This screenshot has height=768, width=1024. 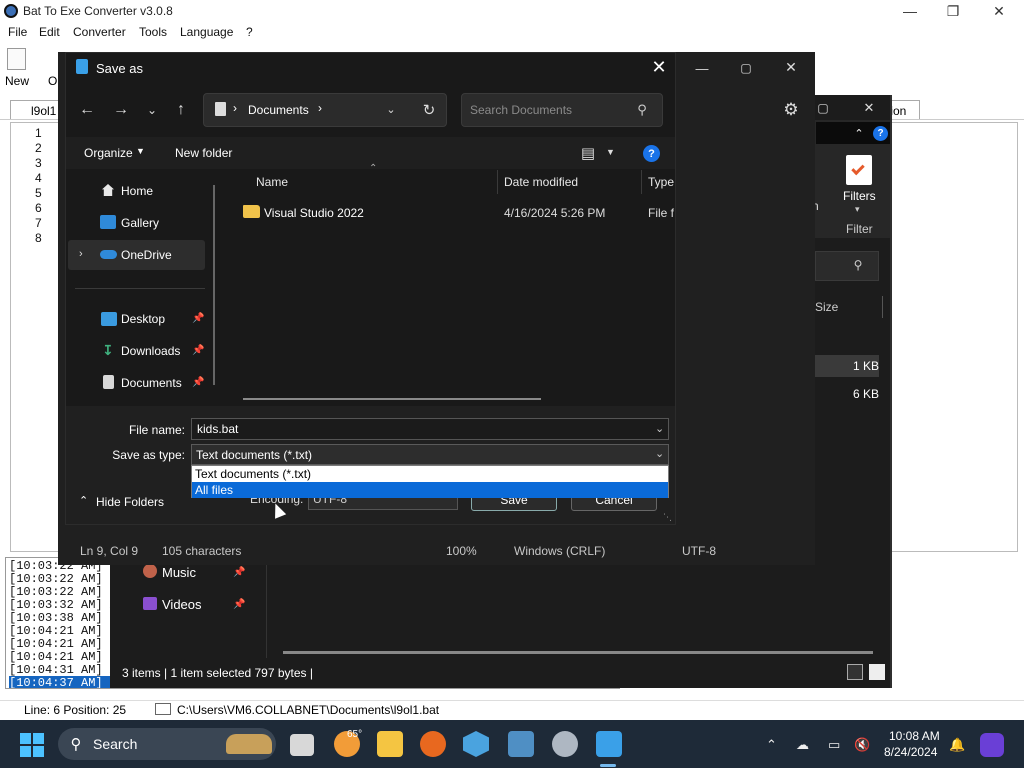 I want to click on file-row-name: Visual Studio 2022, so click(x=314, y=213).